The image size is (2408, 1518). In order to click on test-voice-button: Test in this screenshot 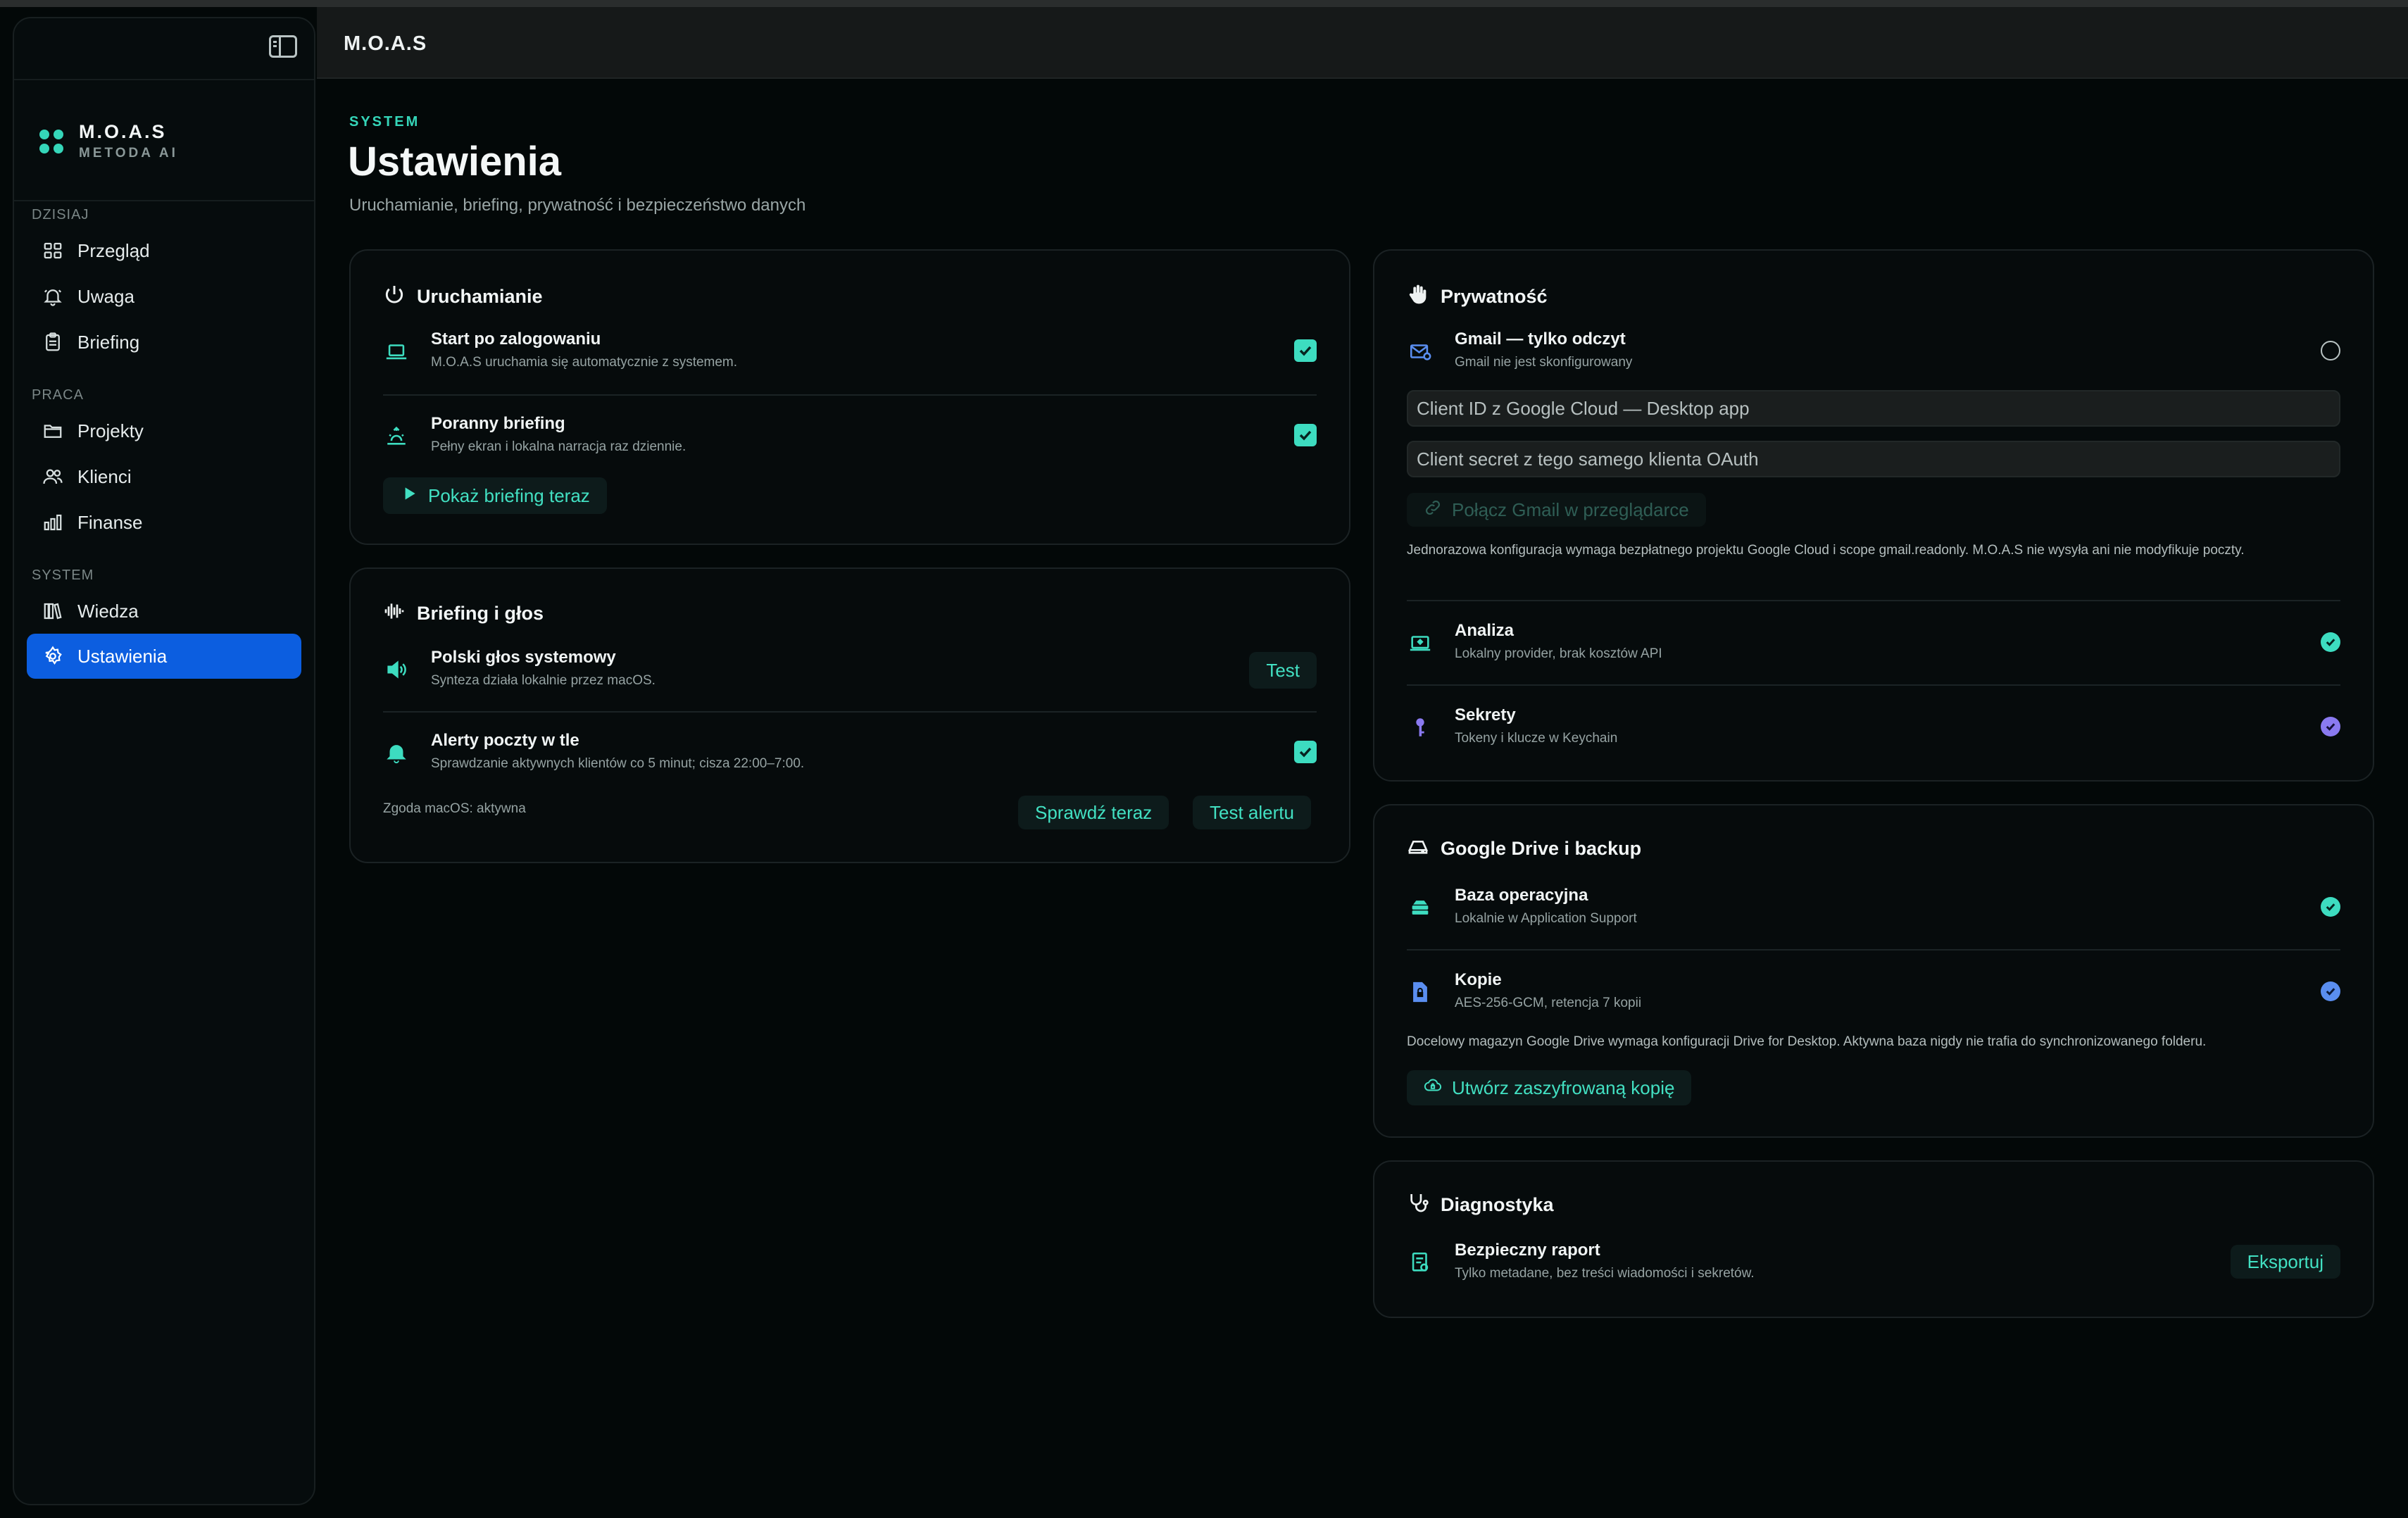, I will do `click(1283, 670)`.